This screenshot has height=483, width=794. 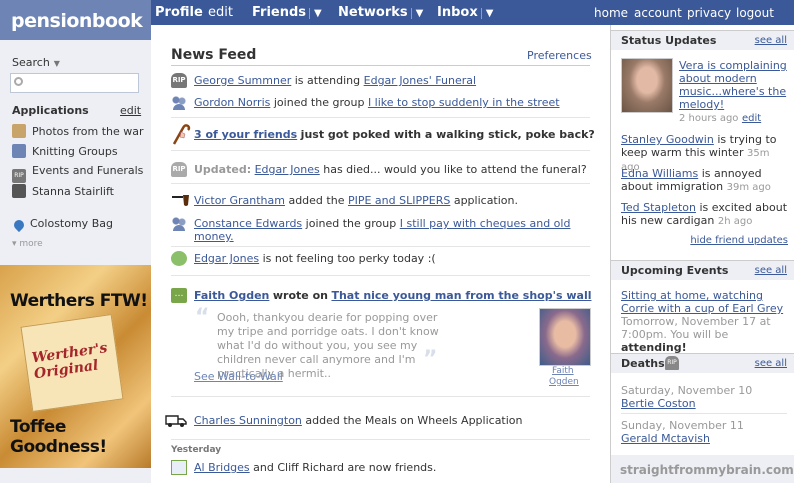 What do you see at coordinates (687, 390) in the screenshot?
I see `death-date: Saturday, November 10` at bounding box center [687, 390].